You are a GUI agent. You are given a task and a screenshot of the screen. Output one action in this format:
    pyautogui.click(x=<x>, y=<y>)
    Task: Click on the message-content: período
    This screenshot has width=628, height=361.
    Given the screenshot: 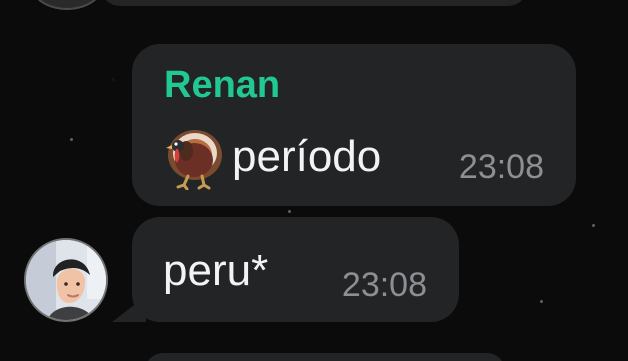 What is the action you would take?
    pyautogui.click(x=272, y=157)
    